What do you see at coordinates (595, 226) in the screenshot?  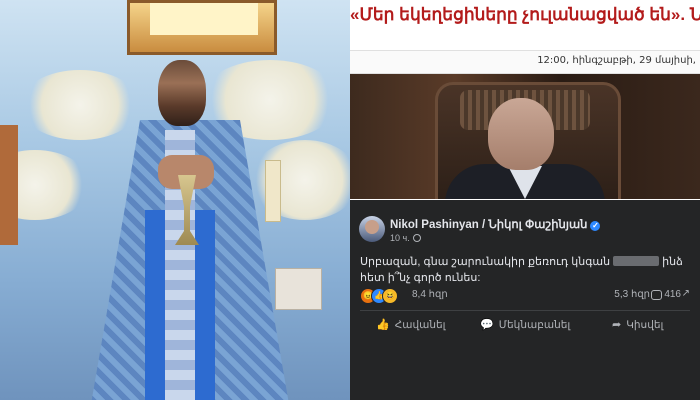 I see `verified-badge-icon: ✓` at bounding box center [595, 226].